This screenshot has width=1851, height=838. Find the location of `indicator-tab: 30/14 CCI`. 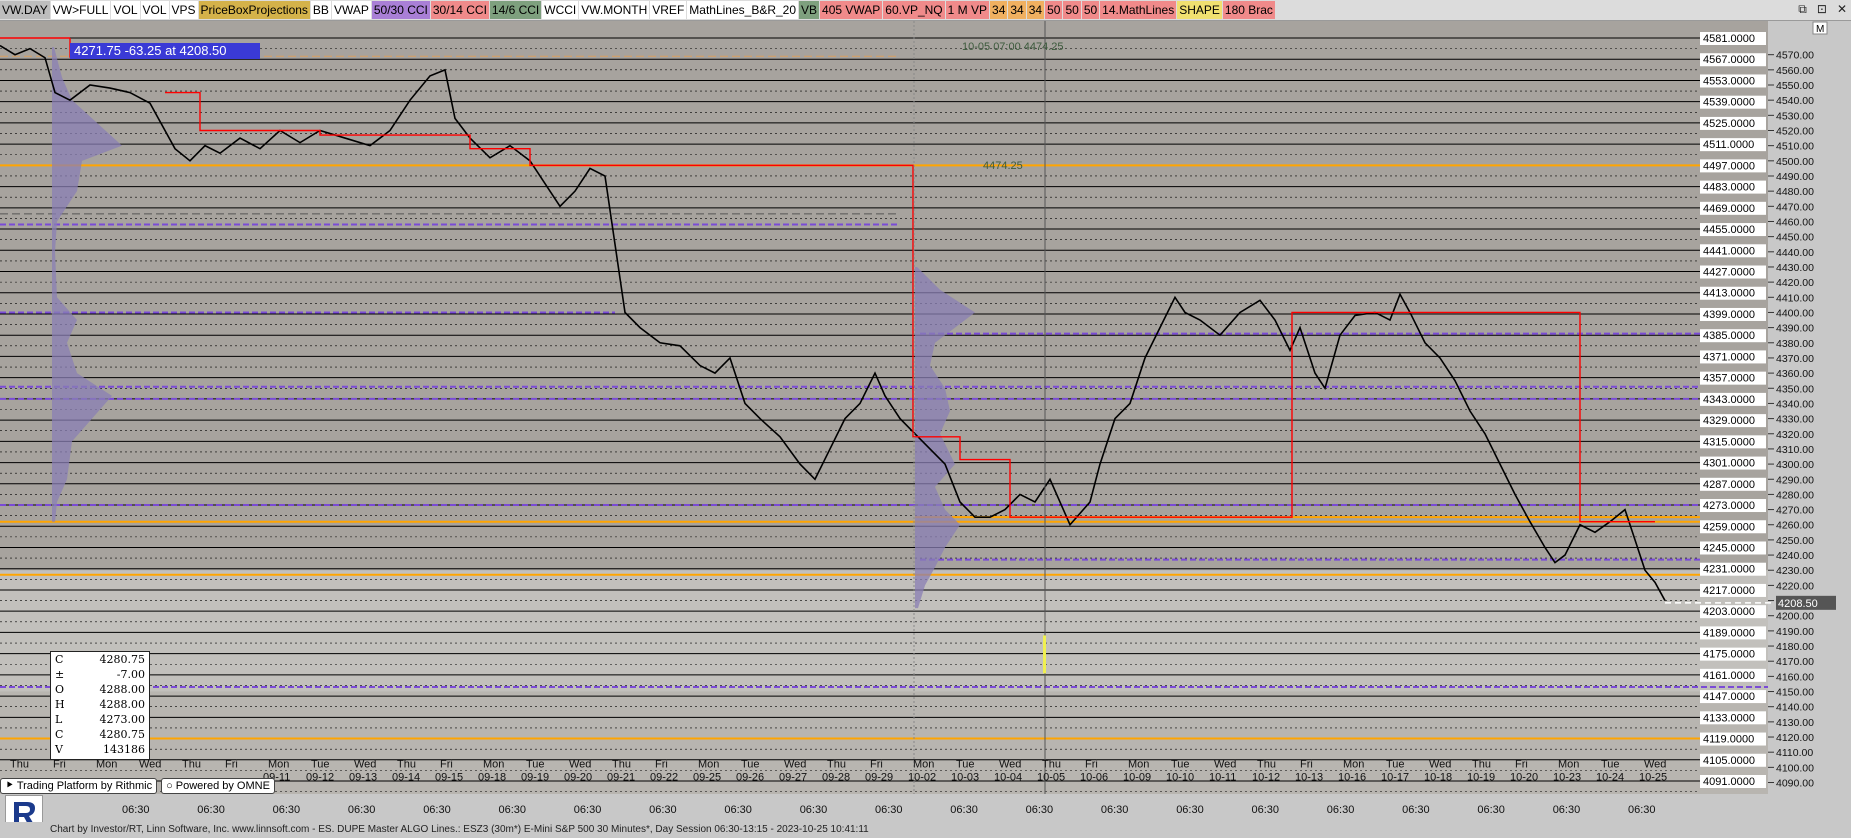

indicator-tab: 30/14 CCI is located at coordinates (459, 10).